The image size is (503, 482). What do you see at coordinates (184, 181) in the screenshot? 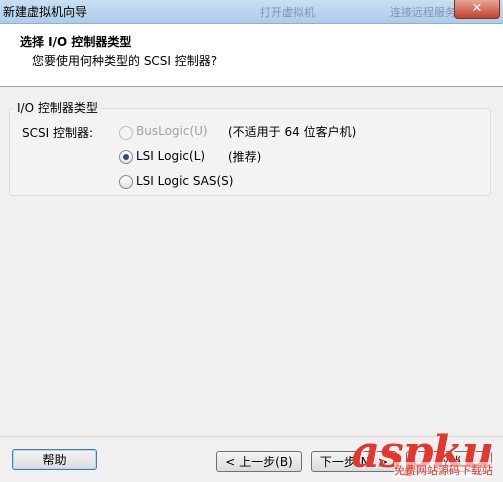
I see `lsi-logic-sas-label: LSI Logic SAS(S)` at bounding box center [184, 181].